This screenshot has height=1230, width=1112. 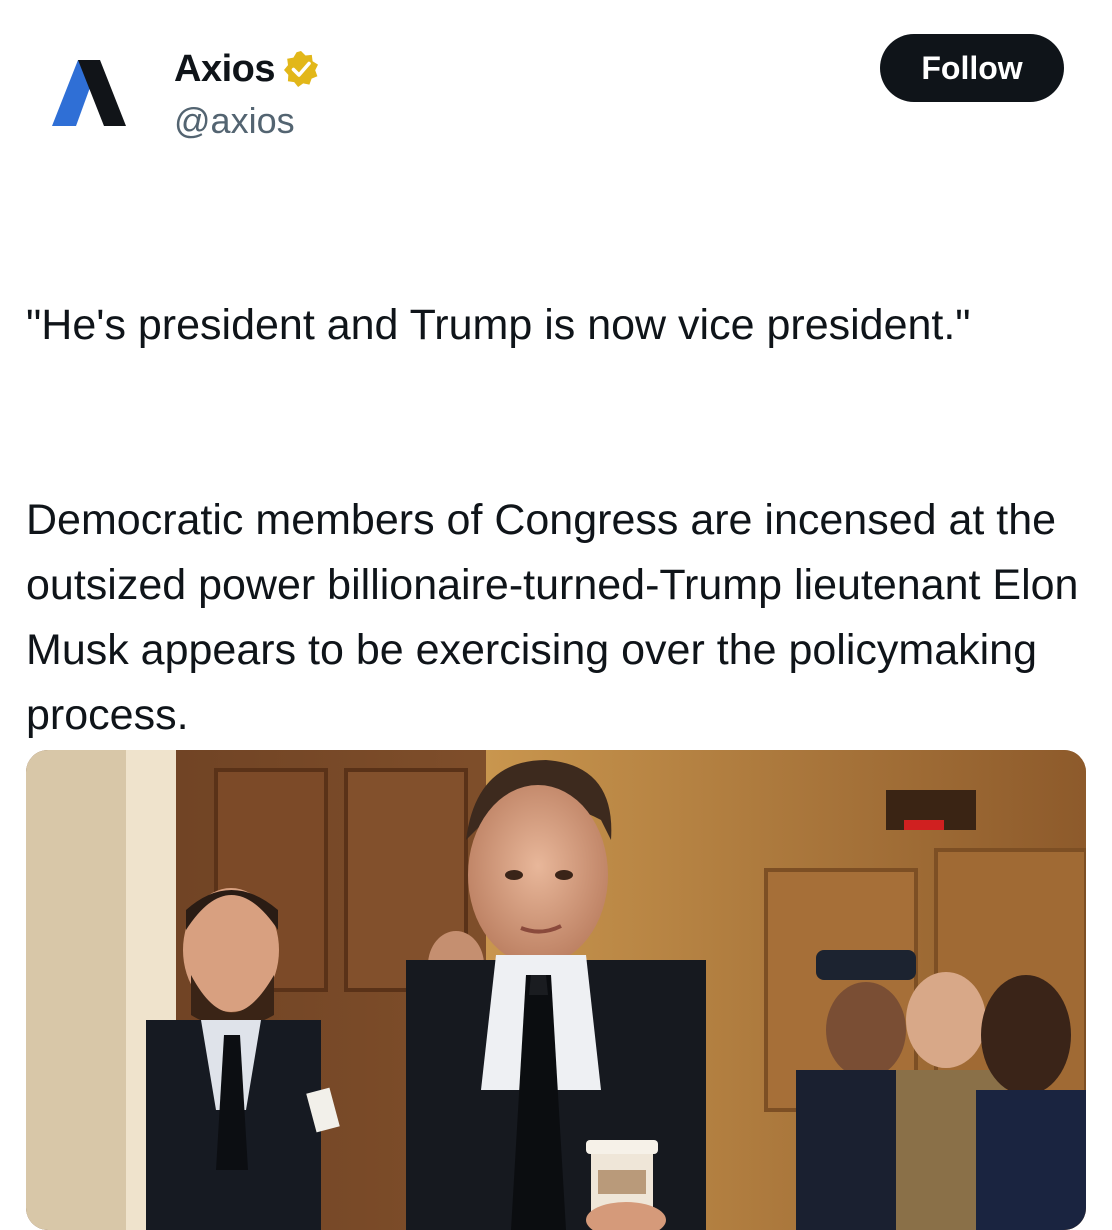 What do you see at coordinates (301, 69) in the screenshot?
I see `verified-badge-icon` at bounding box center [301, 69].